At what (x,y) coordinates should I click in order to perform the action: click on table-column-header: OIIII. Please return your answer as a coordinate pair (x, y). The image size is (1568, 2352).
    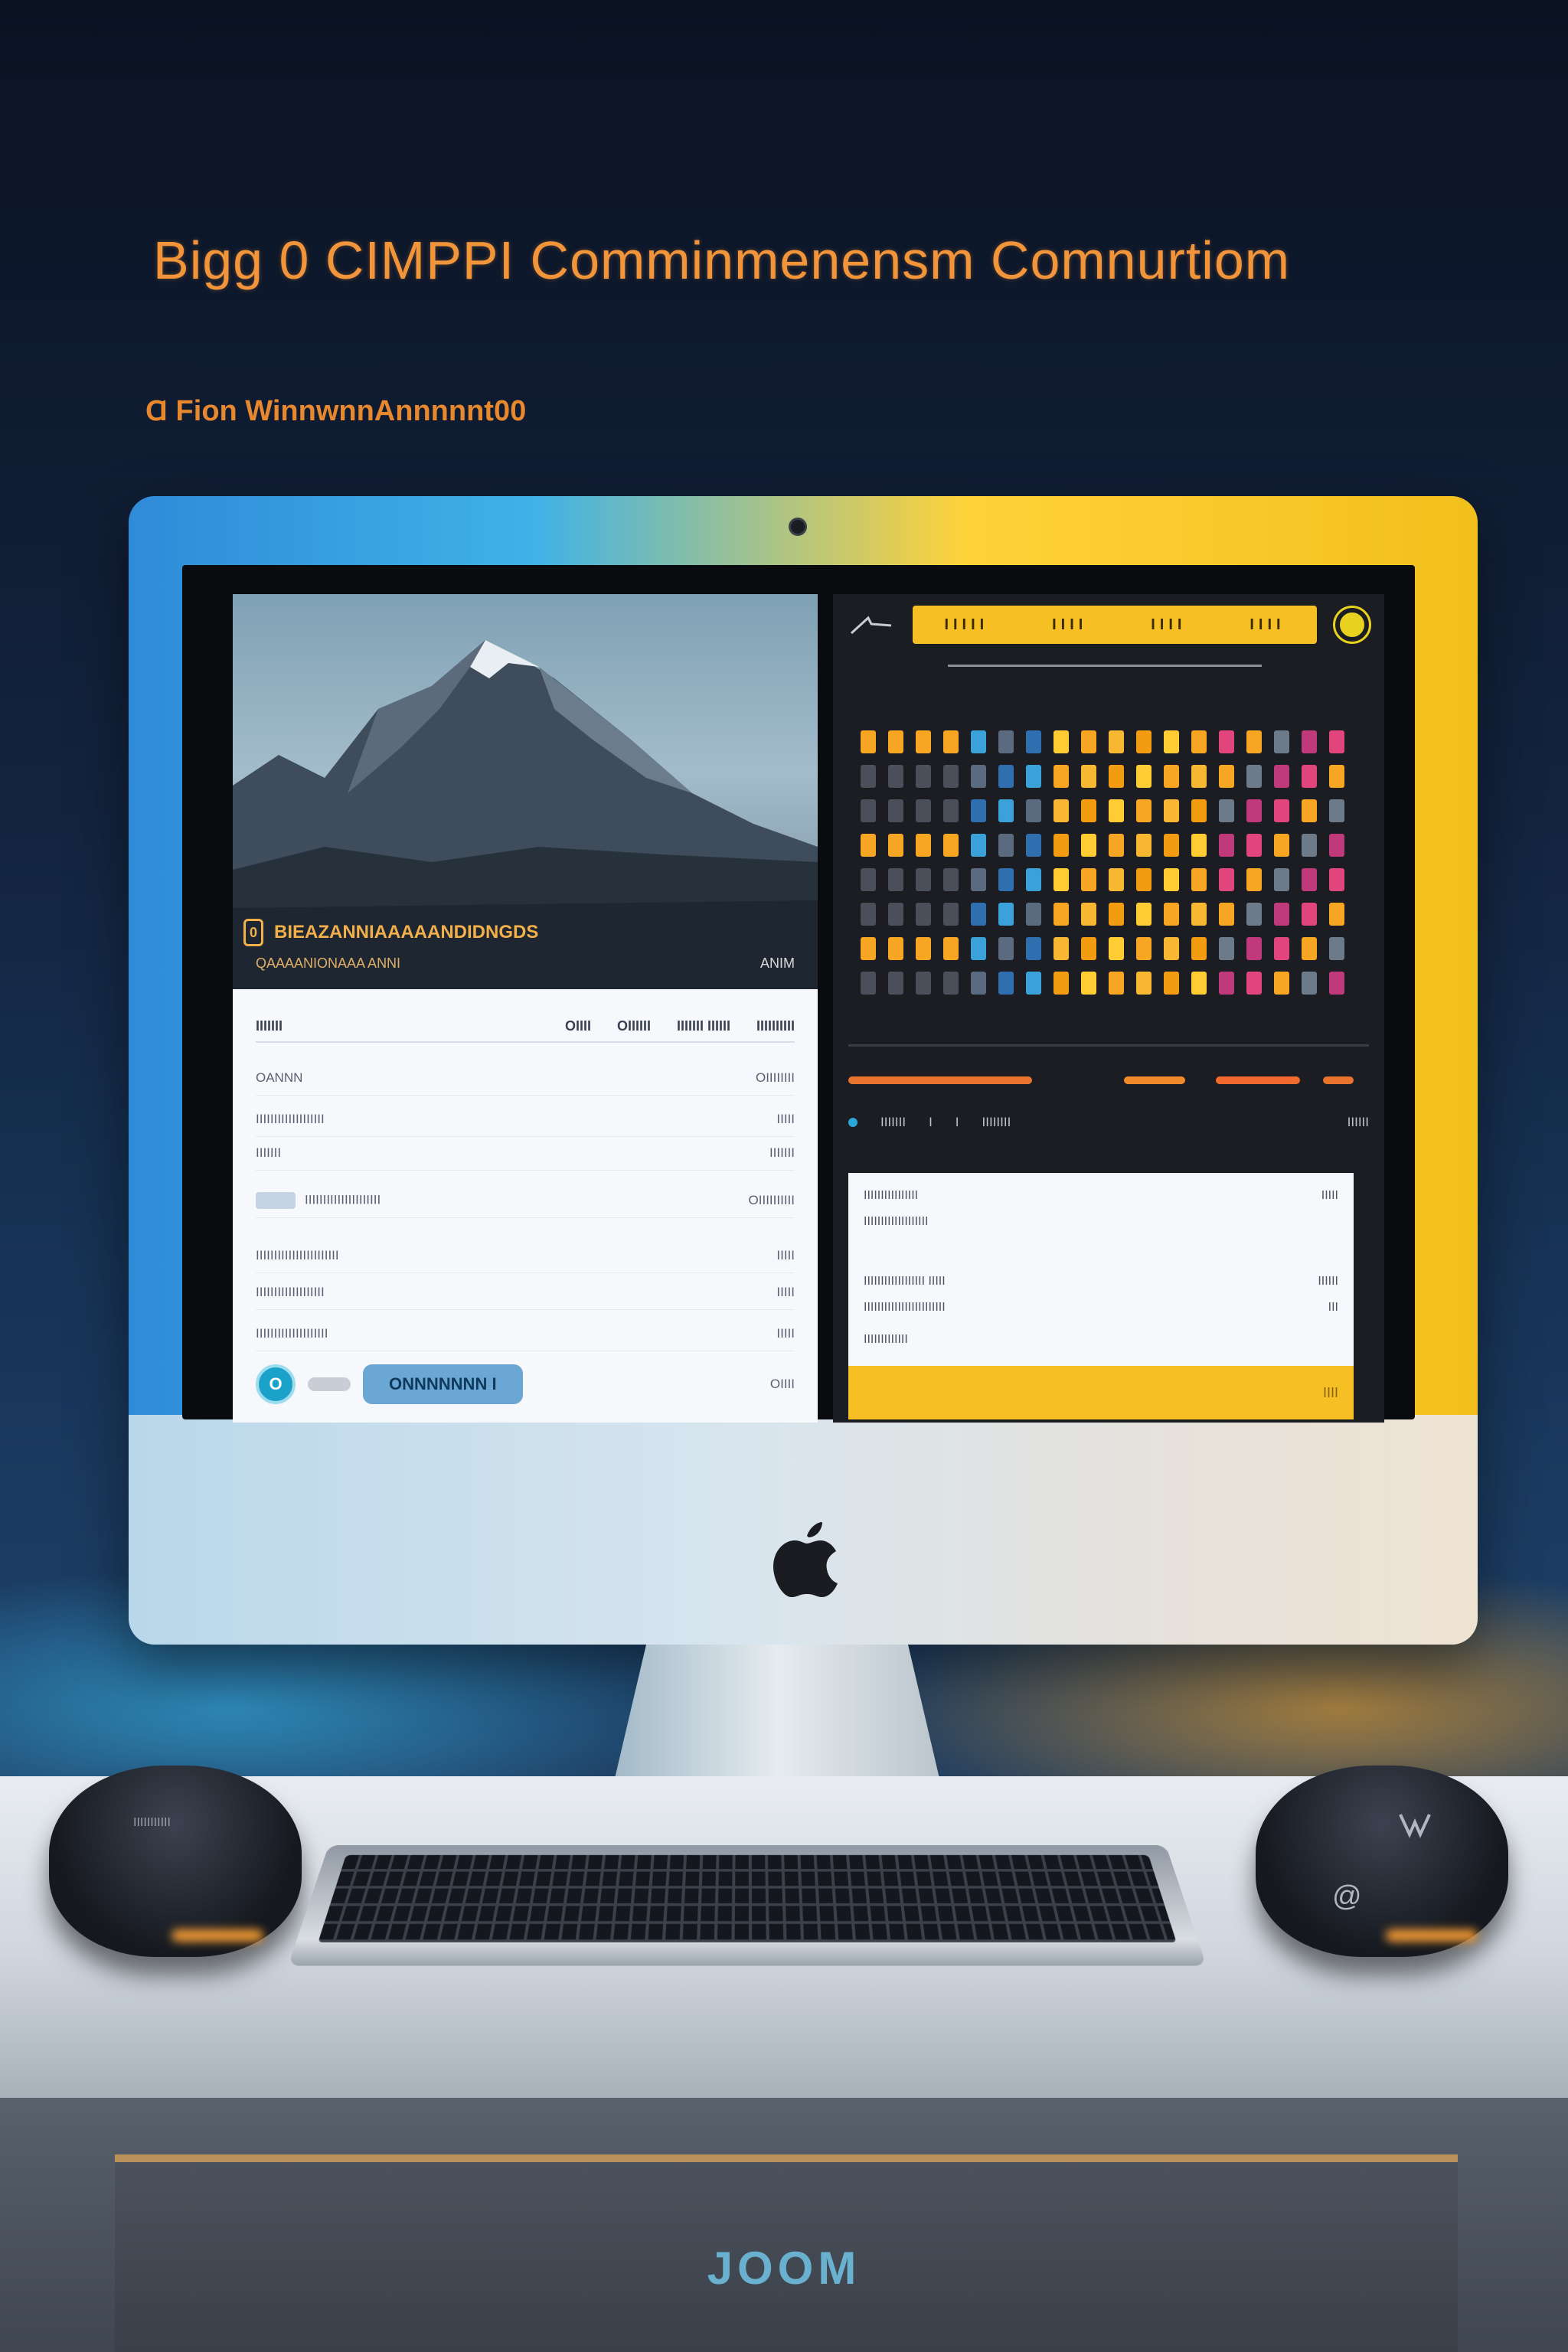
    Looking at the image, I should click on (578, 1026).